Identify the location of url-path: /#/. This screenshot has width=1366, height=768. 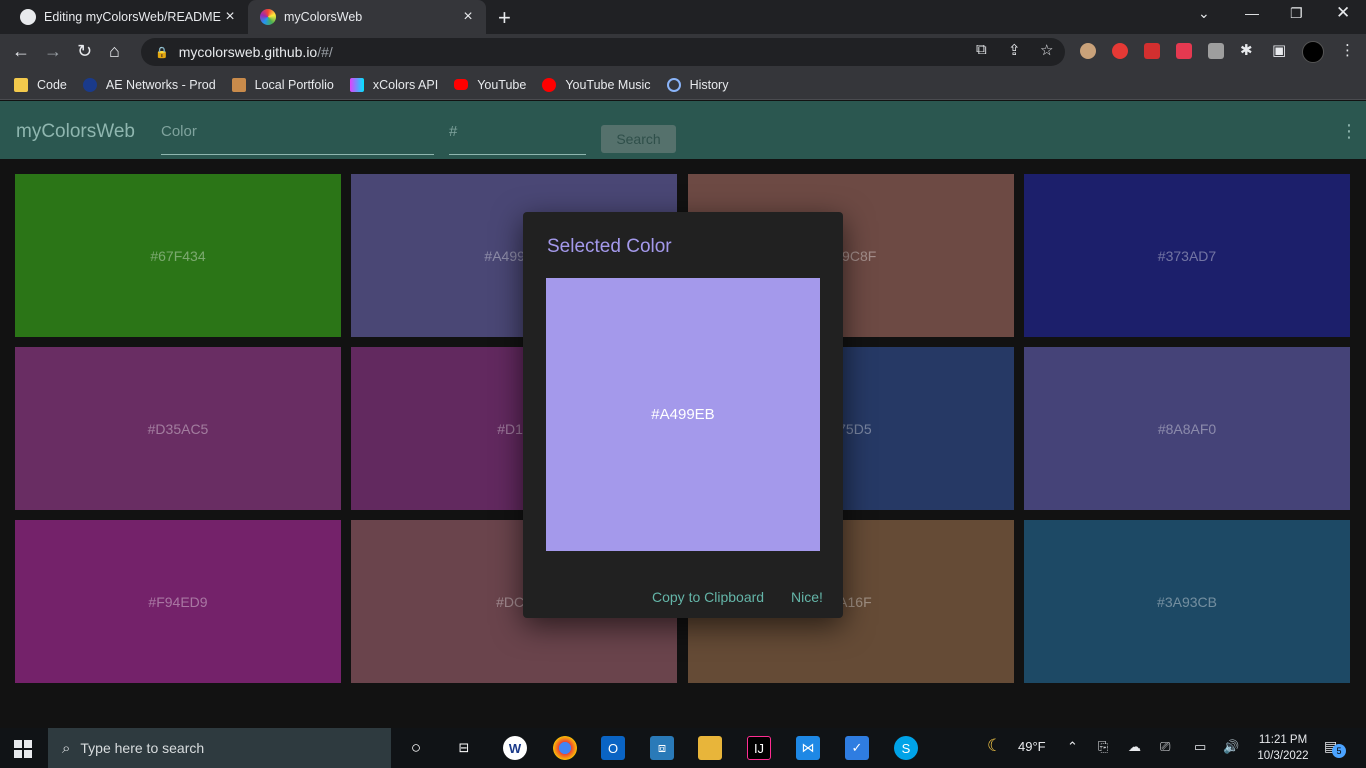
(325, 52).